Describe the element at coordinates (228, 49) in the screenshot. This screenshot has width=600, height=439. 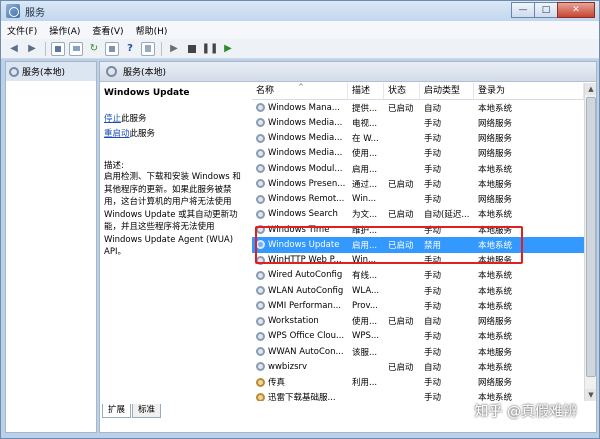
I see `restart-service-icon: ▶` at that location.